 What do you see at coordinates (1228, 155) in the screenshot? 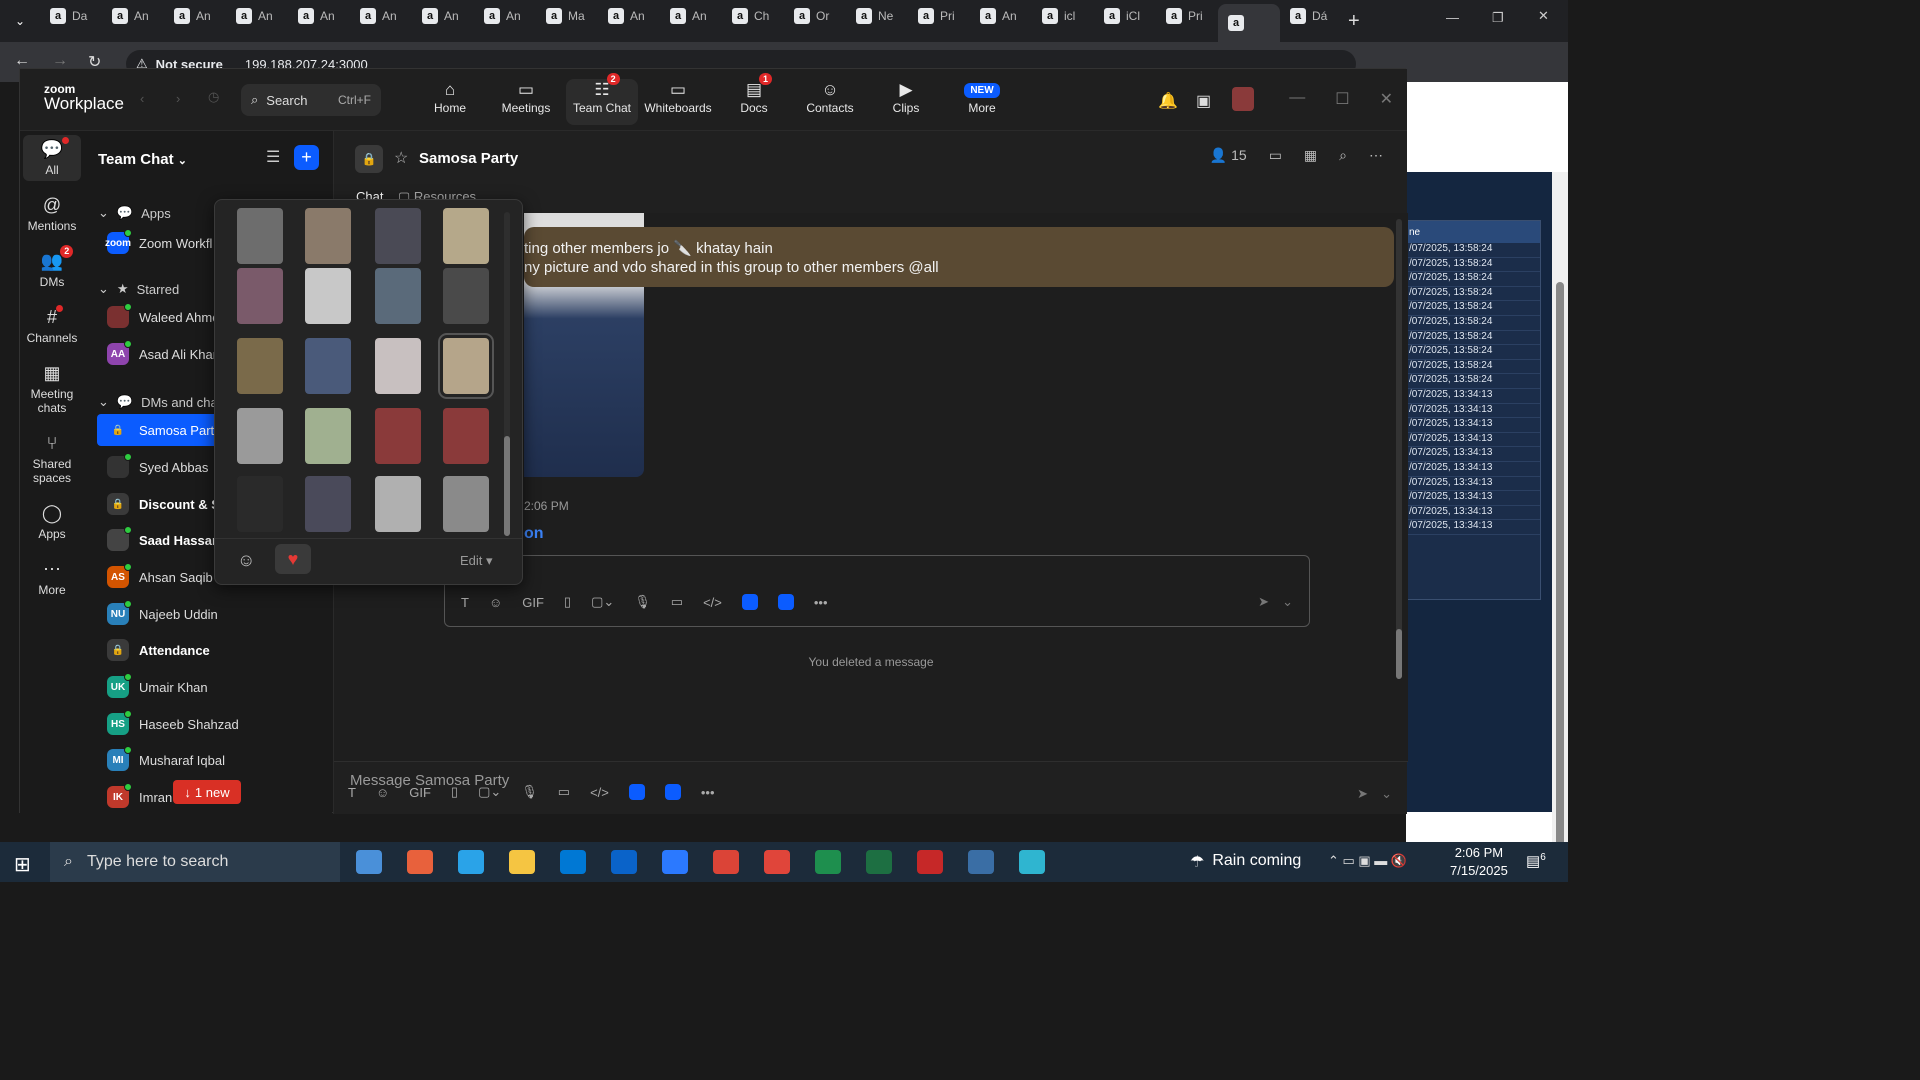
I see `members-button: 👤 15` at bounding box center [1228, 155].